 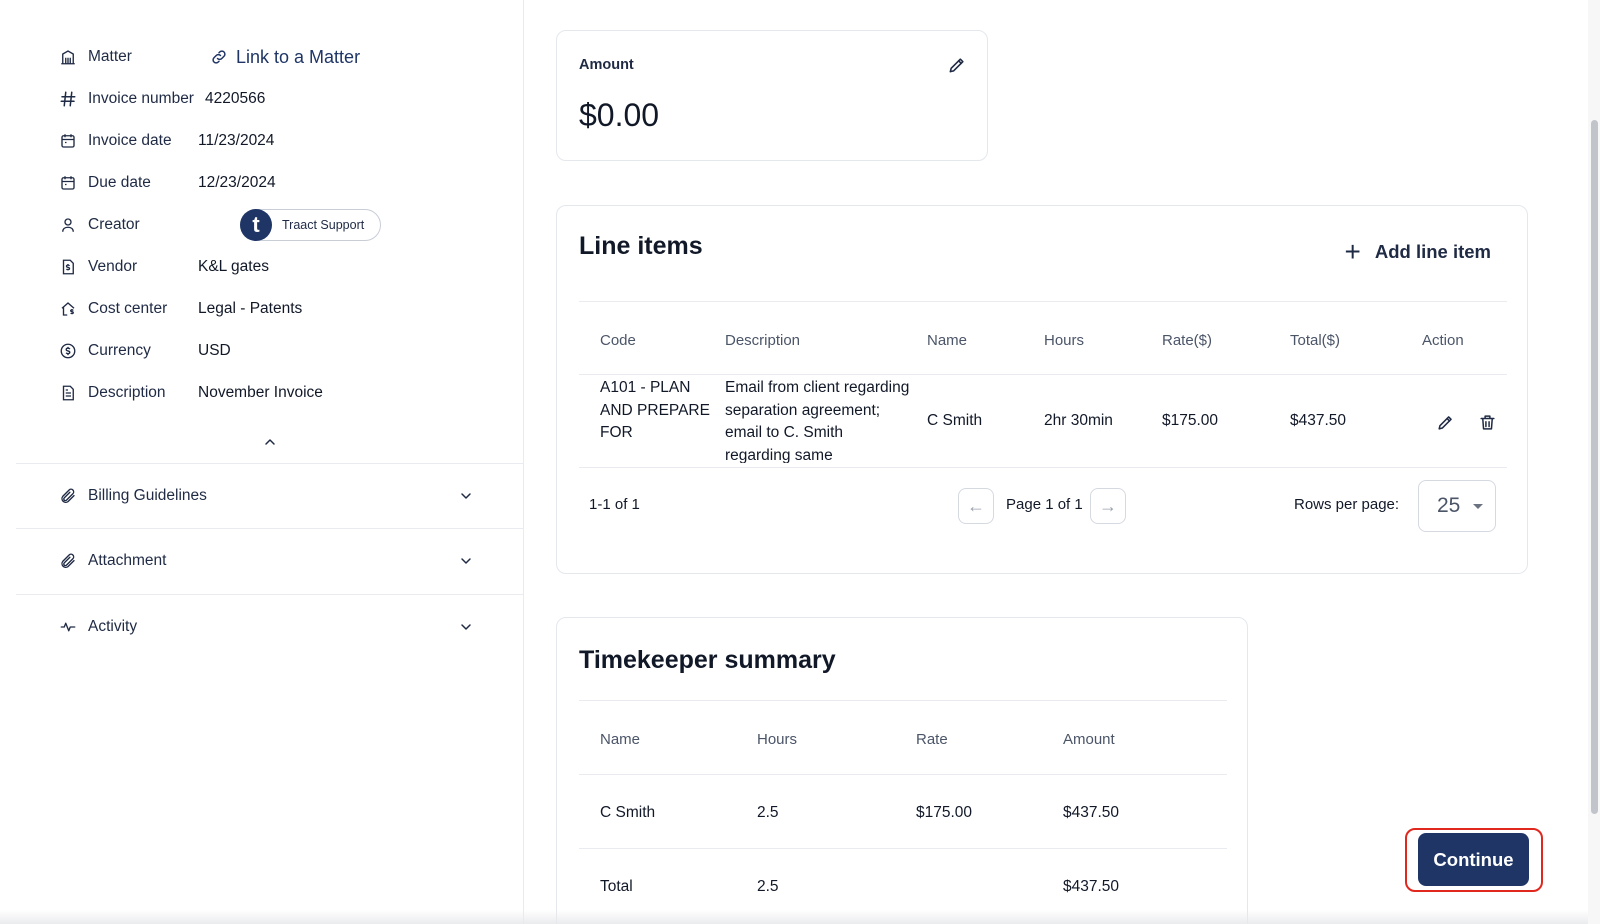 What do you see at coordinates (1078, 420) in the screenshot?
I see `cell-hours: 2hr 30min` at bounding box center [1078, 420].